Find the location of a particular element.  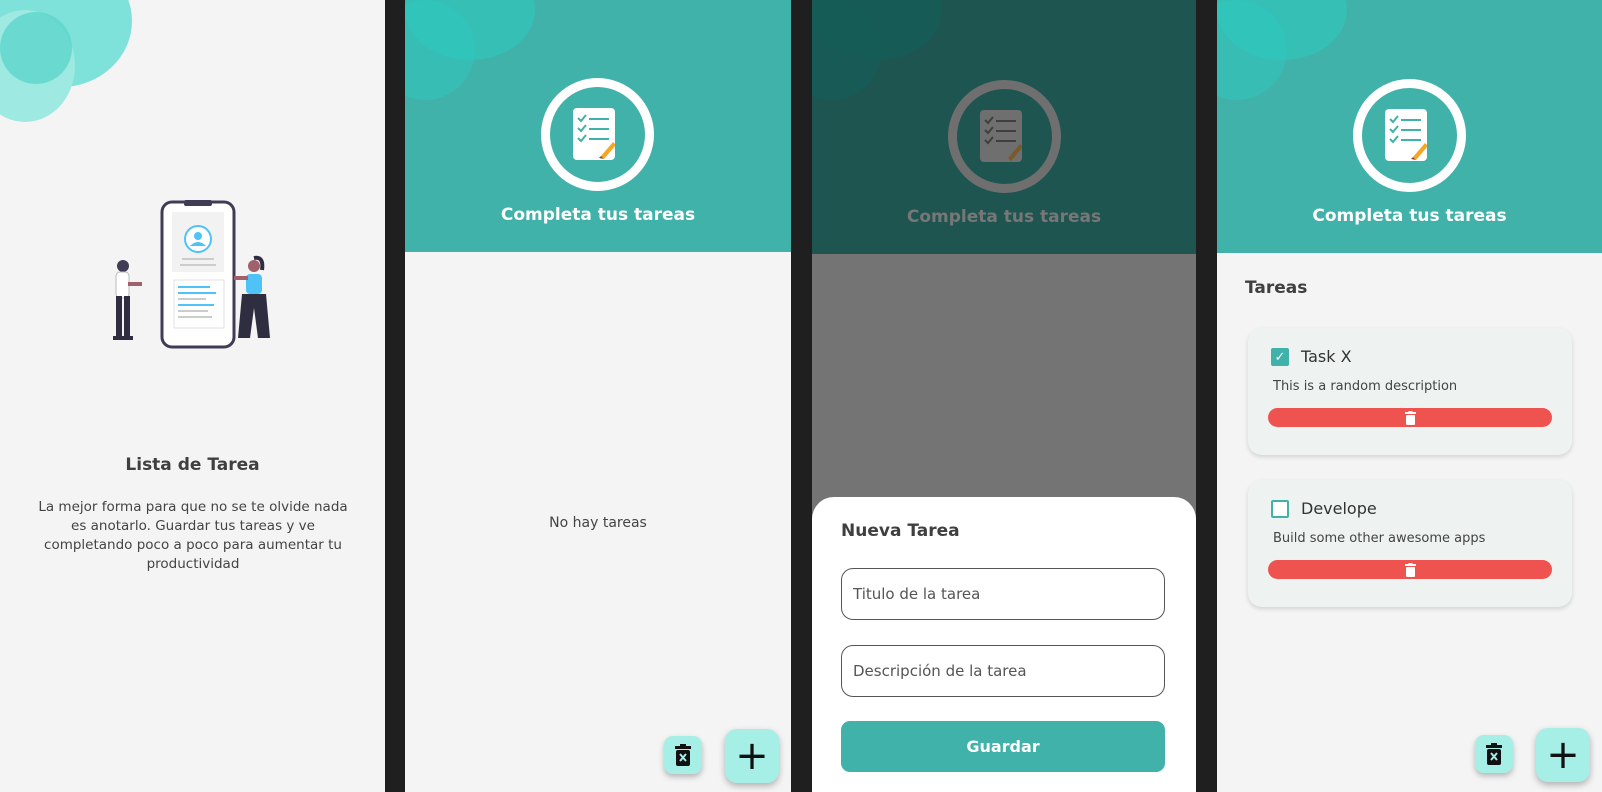

task-description: This is a random description is located at coordinates (1365, 386).